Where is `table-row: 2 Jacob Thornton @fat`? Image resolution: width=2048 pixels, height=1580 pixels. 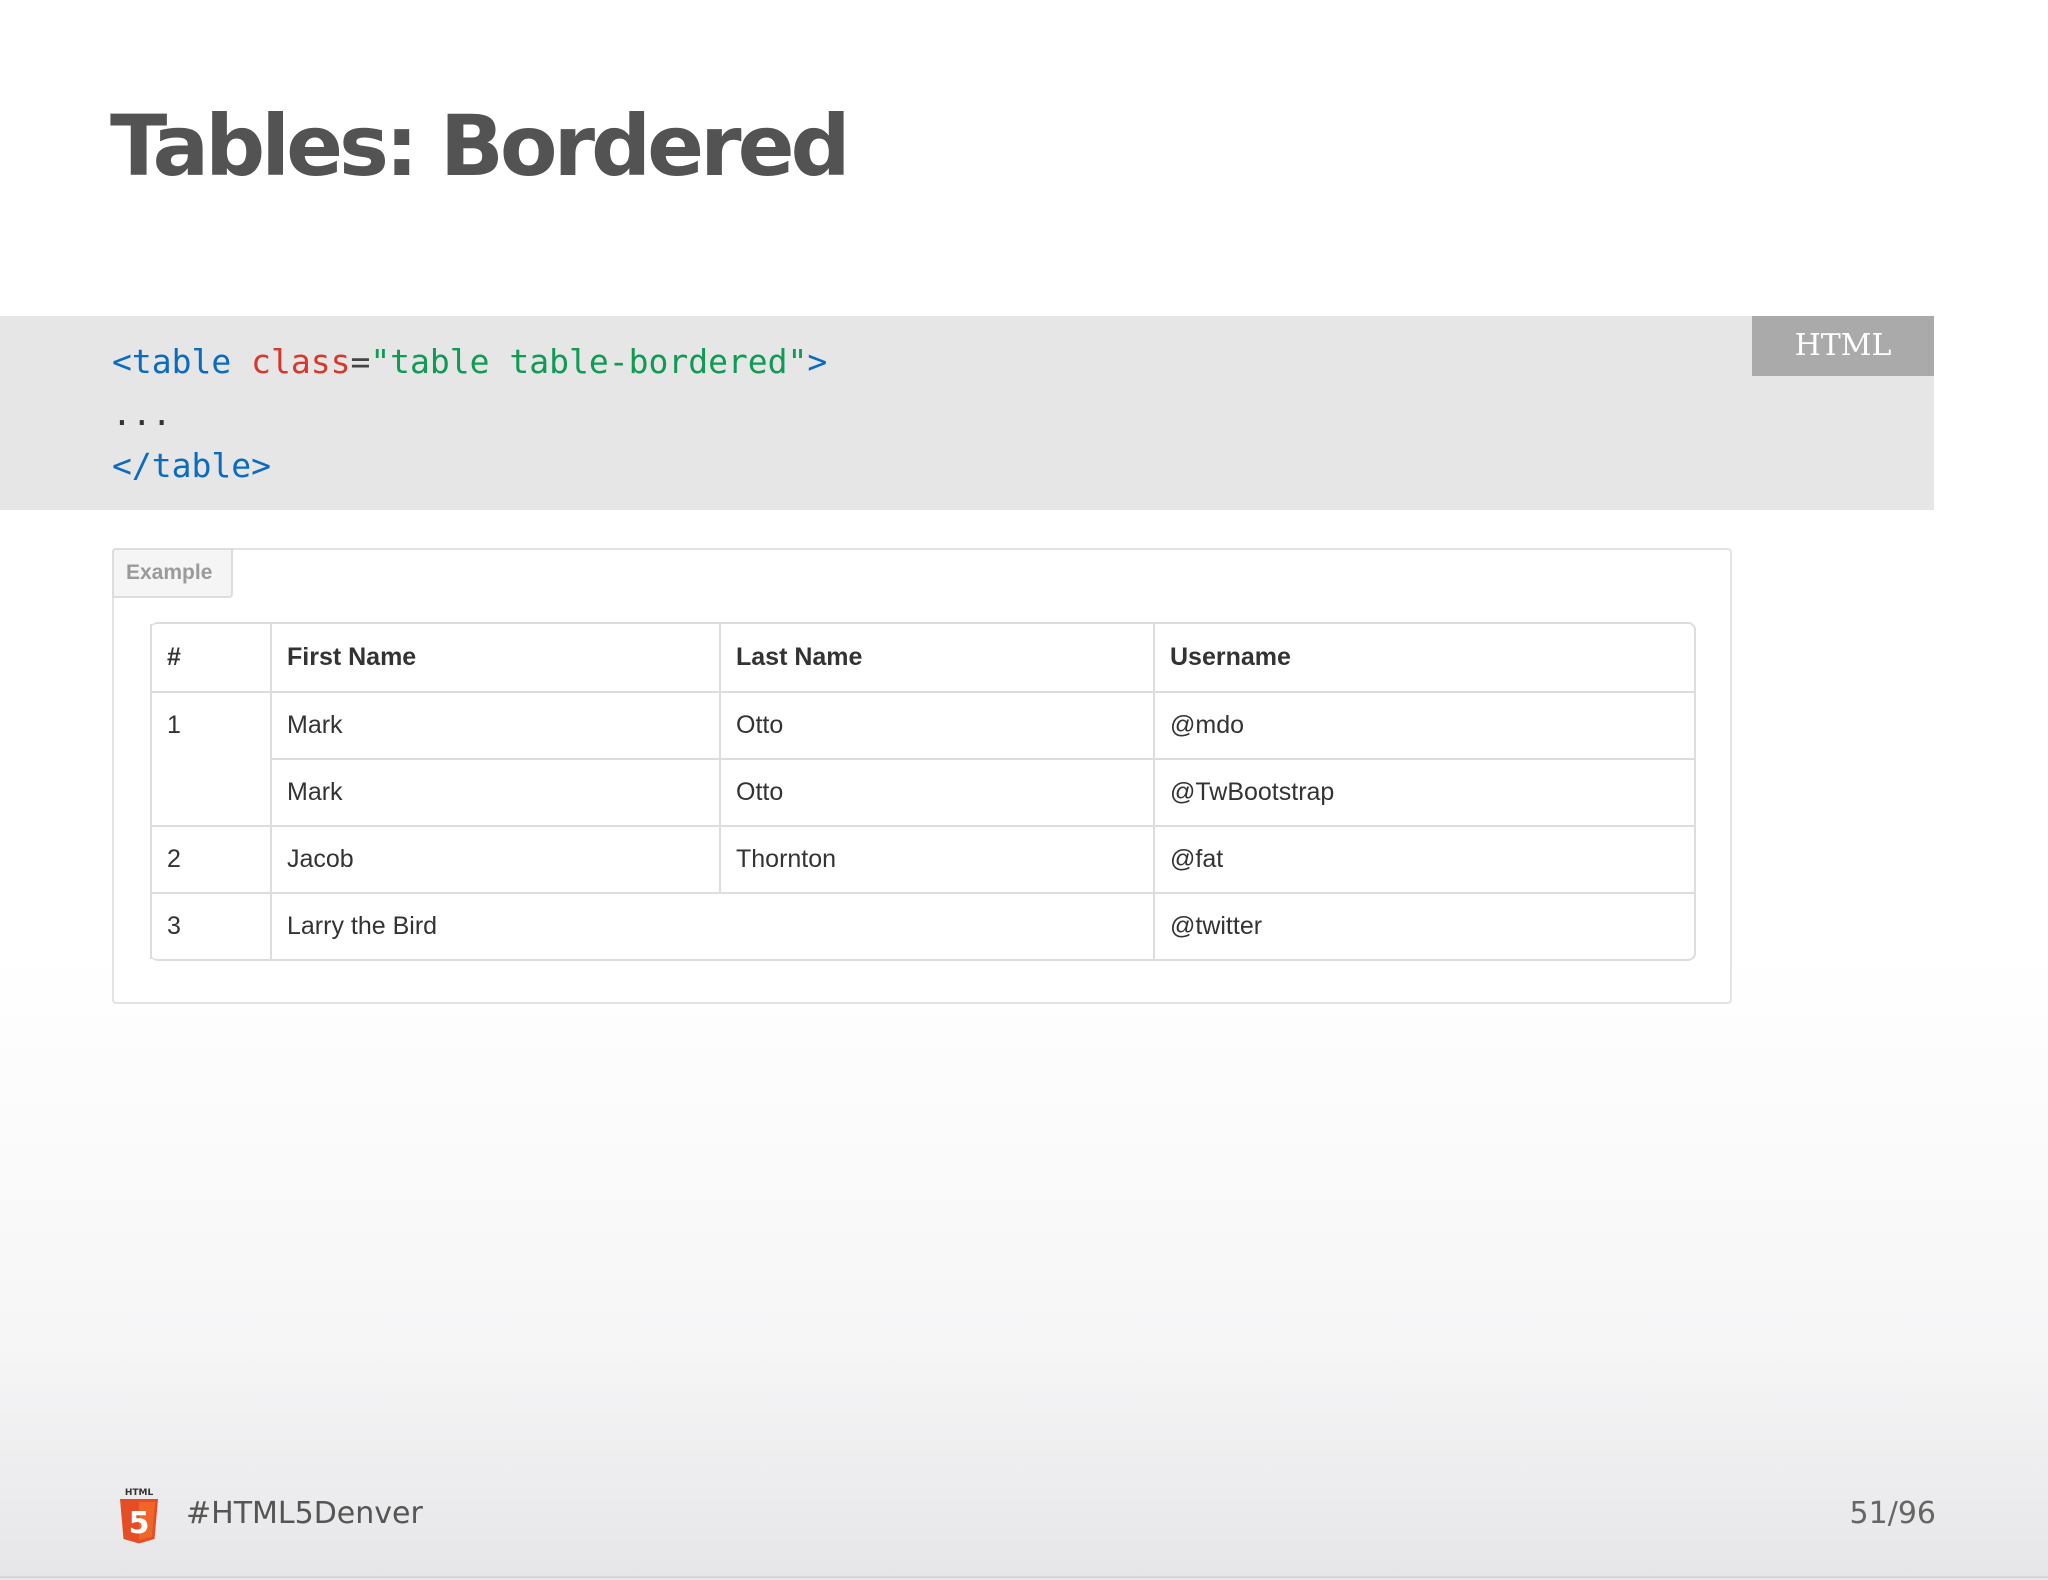
table-row: 2 Jacob Thornton @fat is located at coordinates (922, 858).